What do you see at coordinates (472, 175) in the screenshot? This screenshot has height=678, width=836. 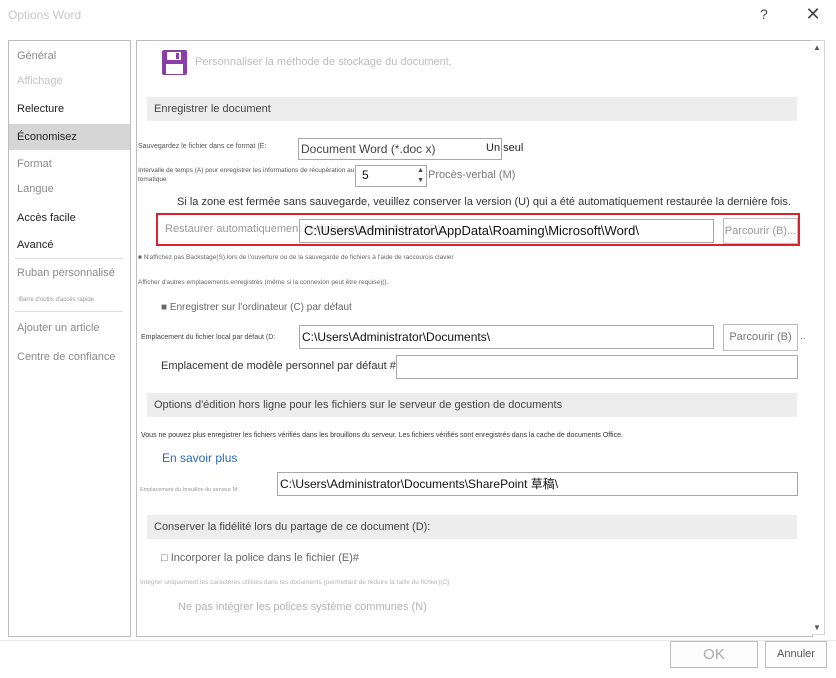 I see `autorecover-interval-unit: Procès-verbal (M)` at bounding box center [472, 175].